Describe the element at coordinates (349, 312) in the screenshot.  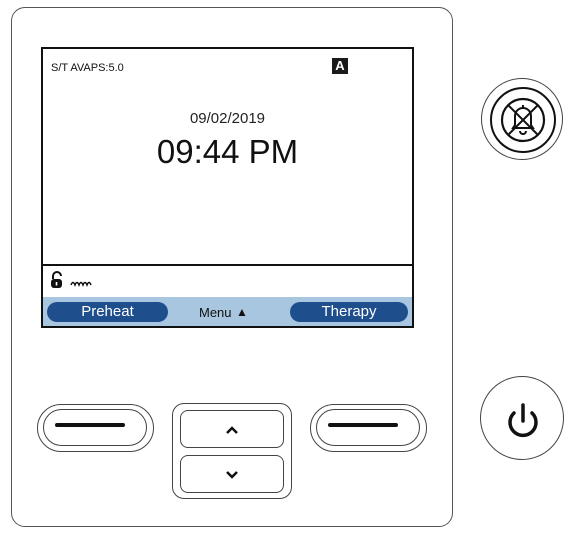
I see `therapy-softkey: Therapy` at that location.